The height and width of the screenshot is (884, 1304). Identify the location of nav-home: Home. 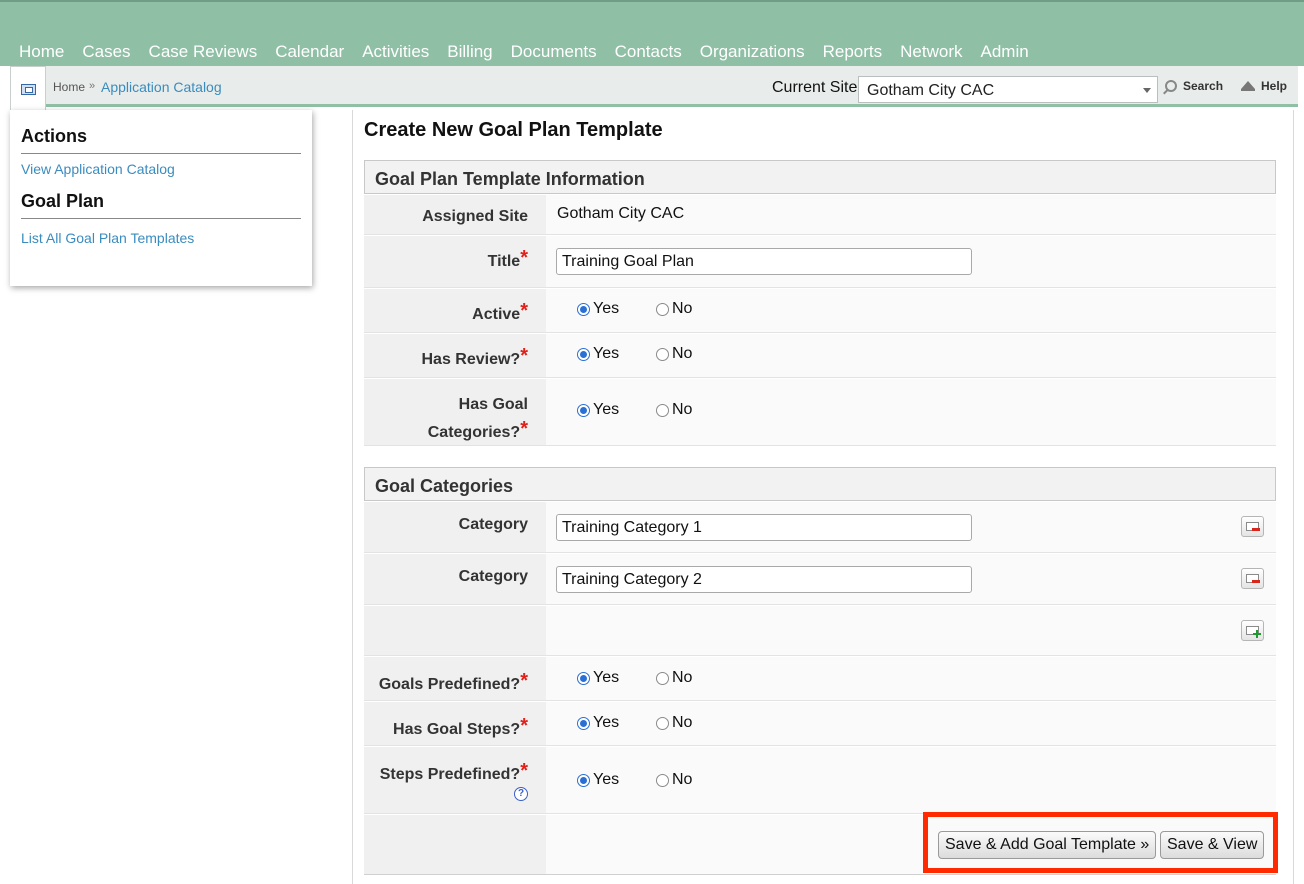
(41, 52).